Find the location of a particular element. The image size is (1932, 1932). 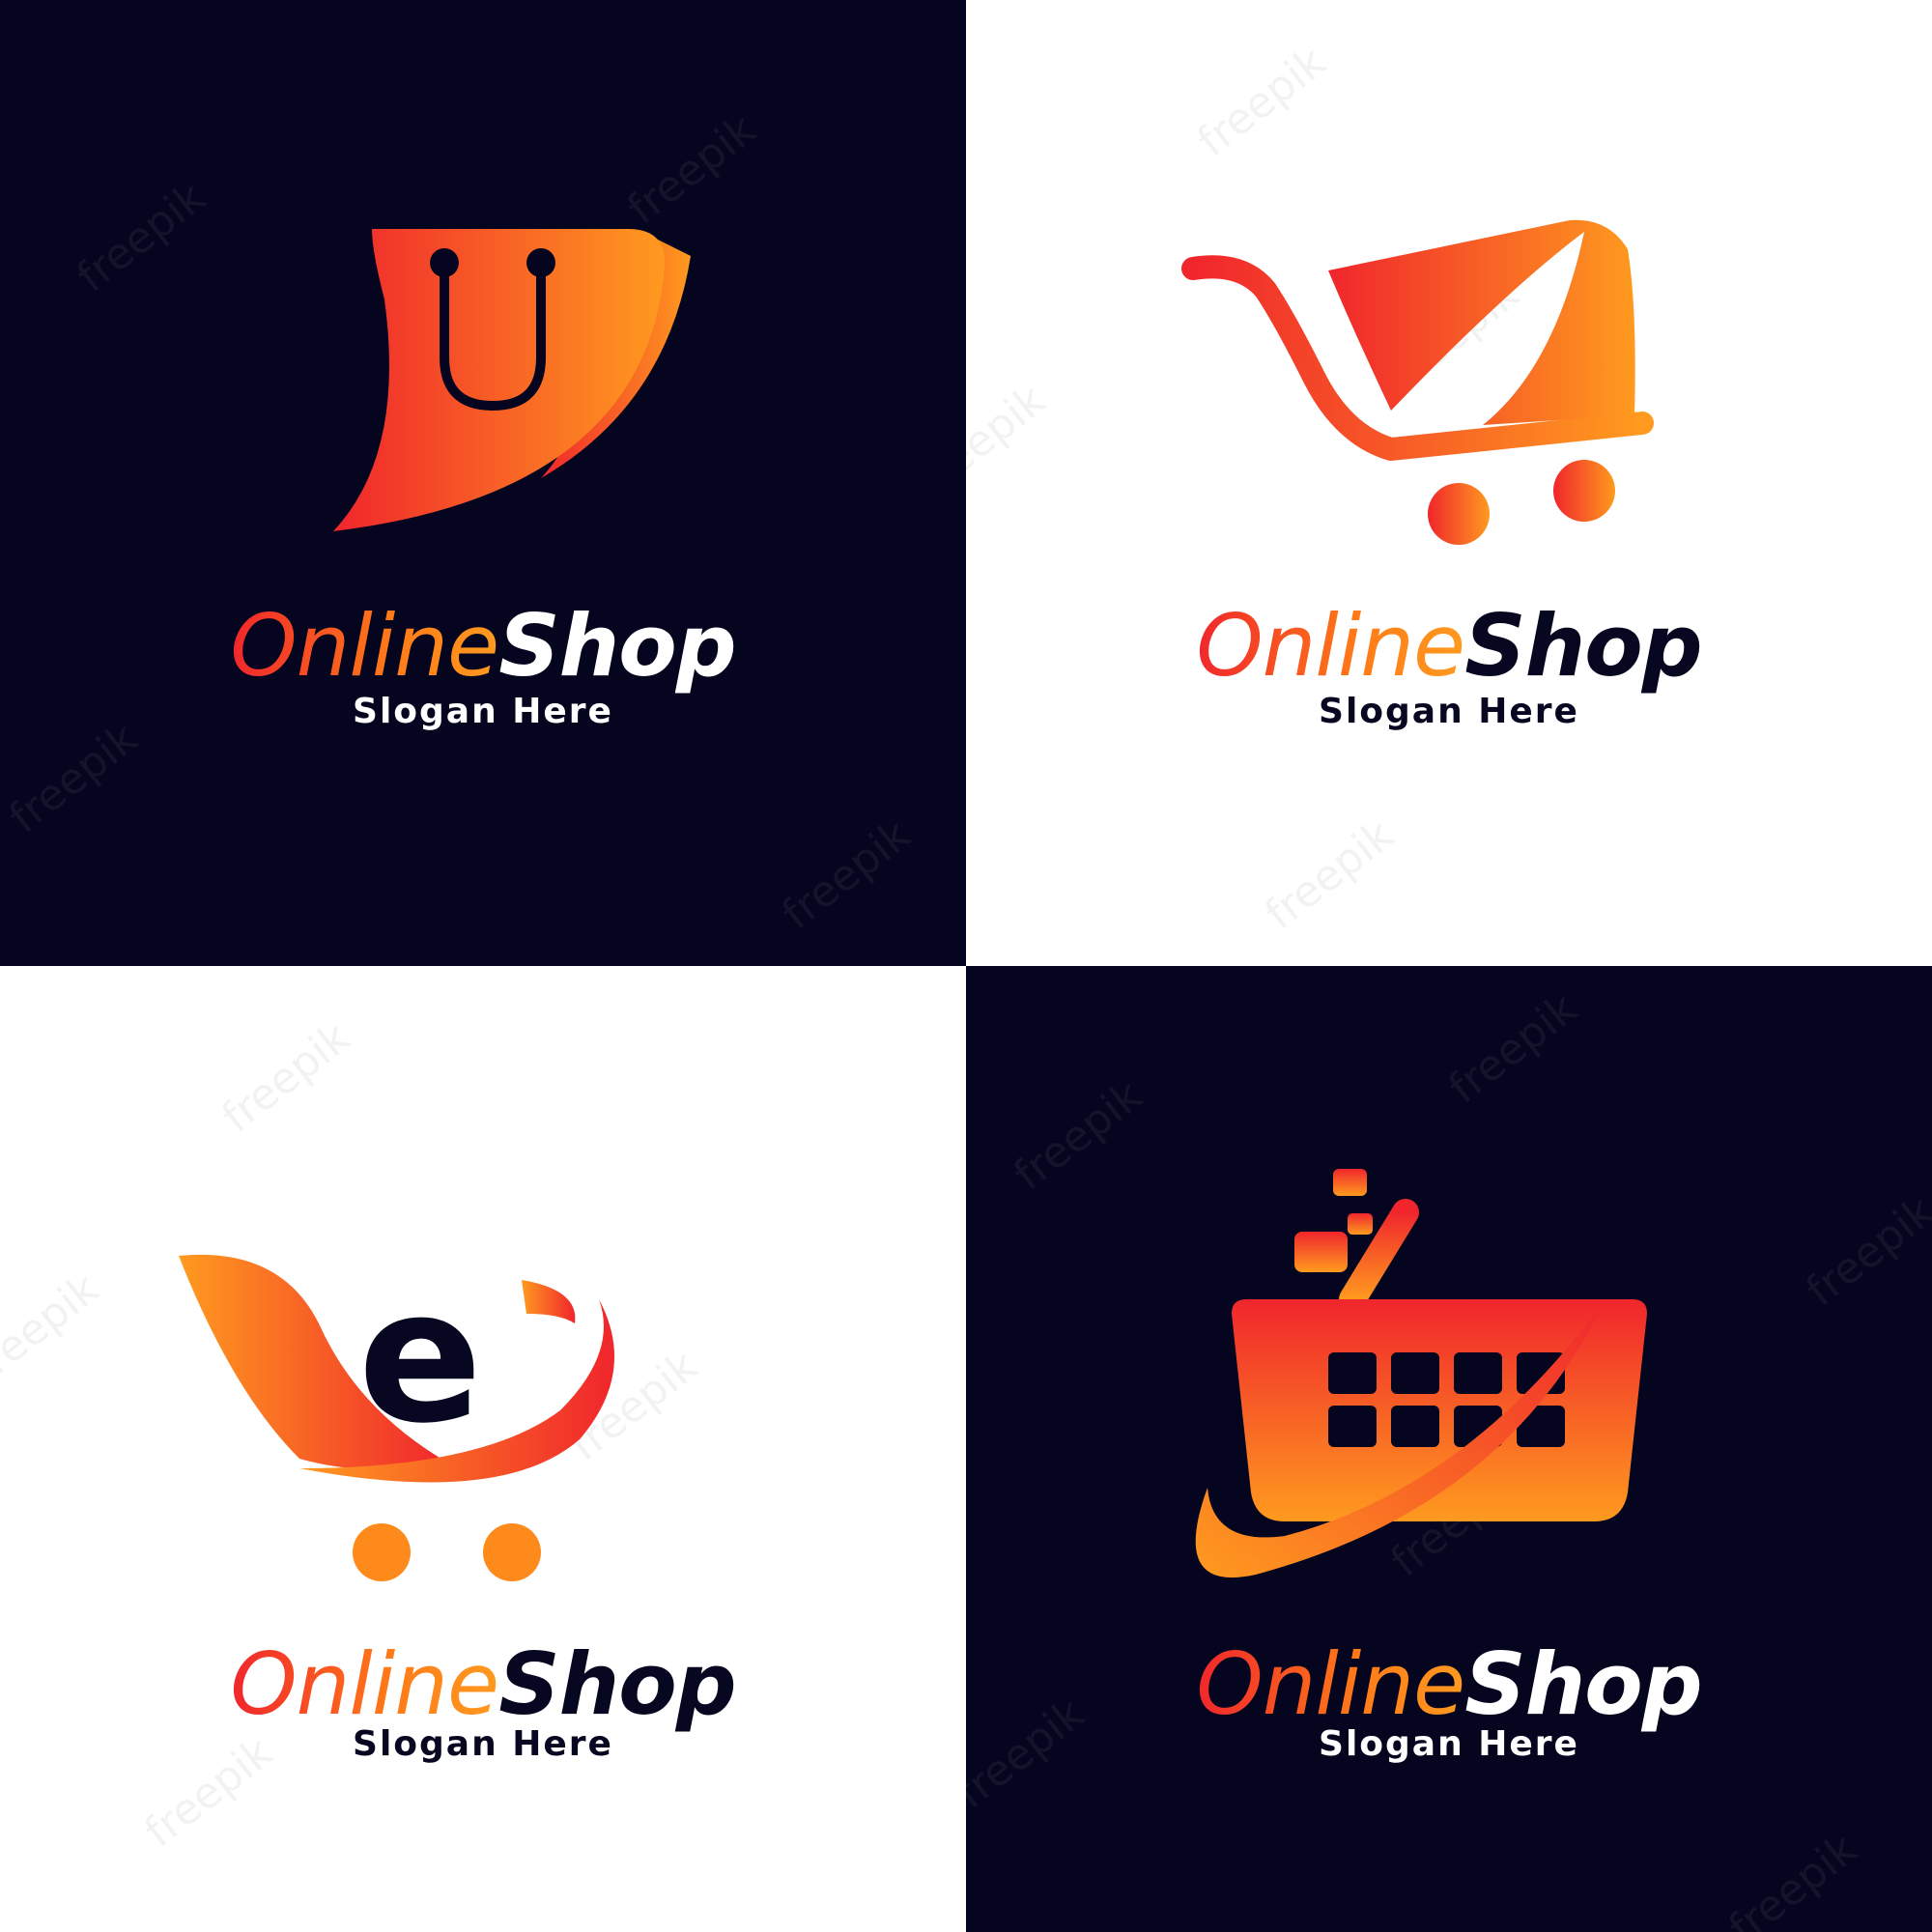

e-letter-mark: e is located at coordinates (420, 1356).